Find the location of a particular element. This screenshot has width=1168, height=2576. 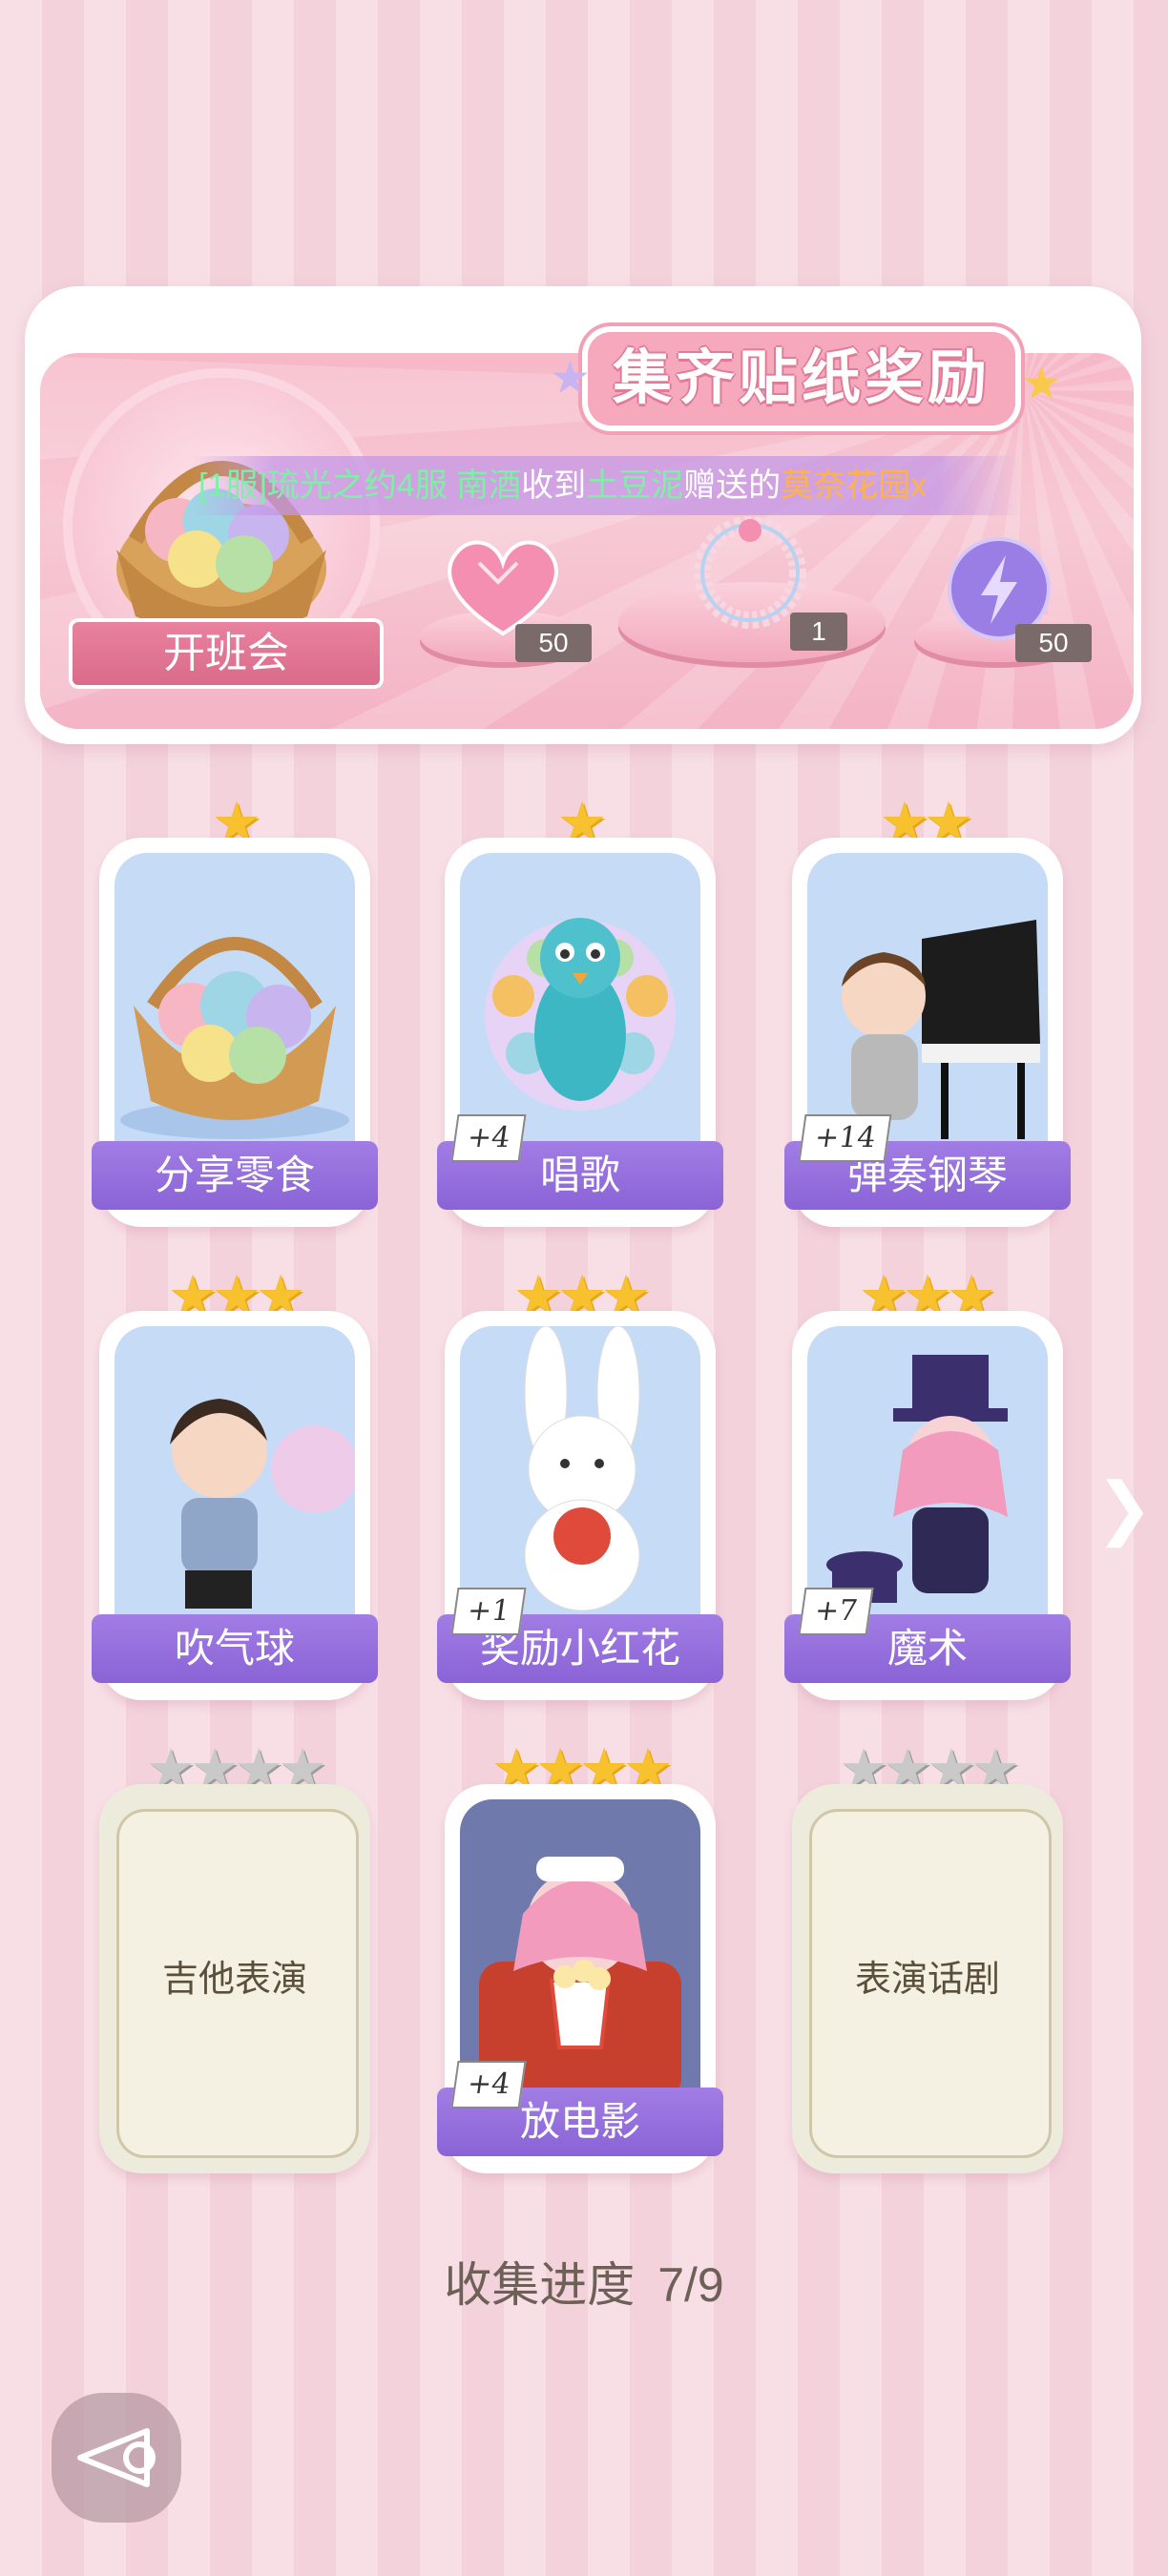

card-label: 吉他表演 is located at coordinates (234, 1979).